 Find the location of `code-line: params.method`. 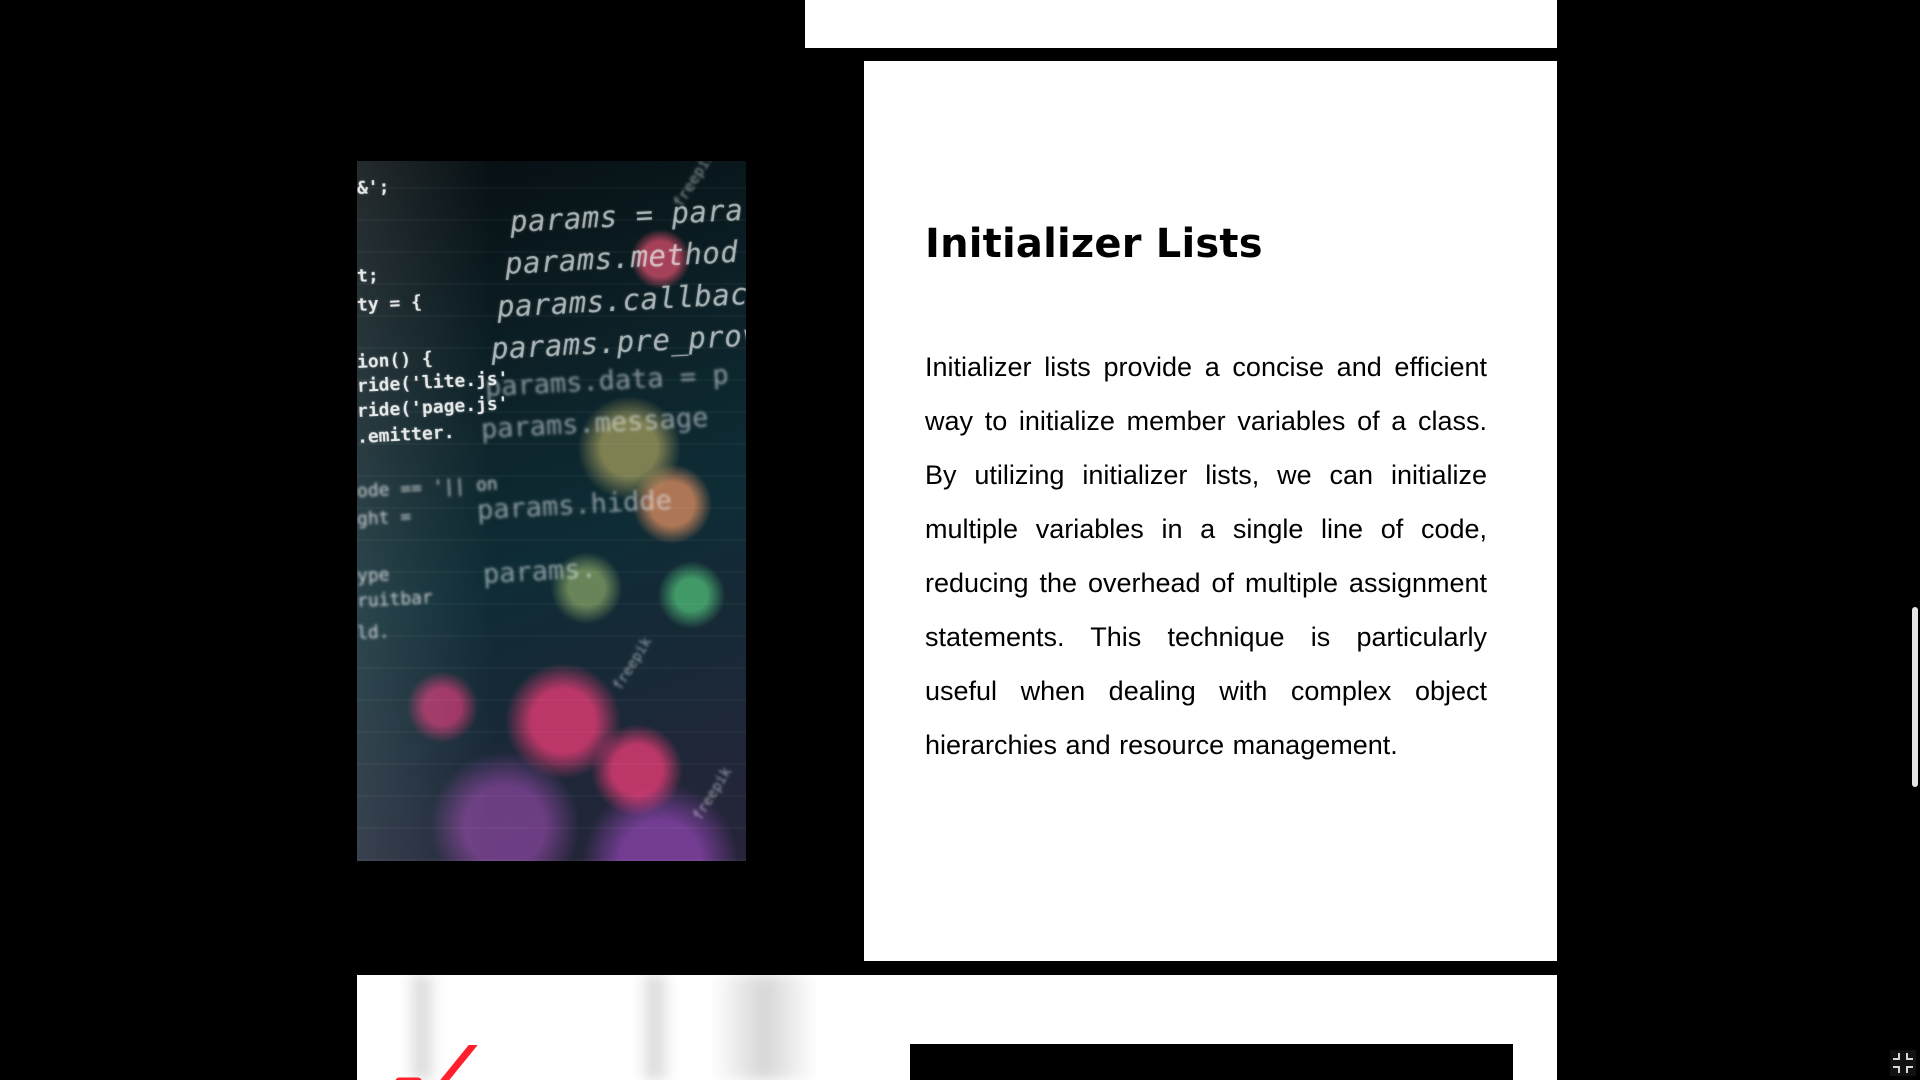

code-line: params.method is located at coordinates (622, 257).